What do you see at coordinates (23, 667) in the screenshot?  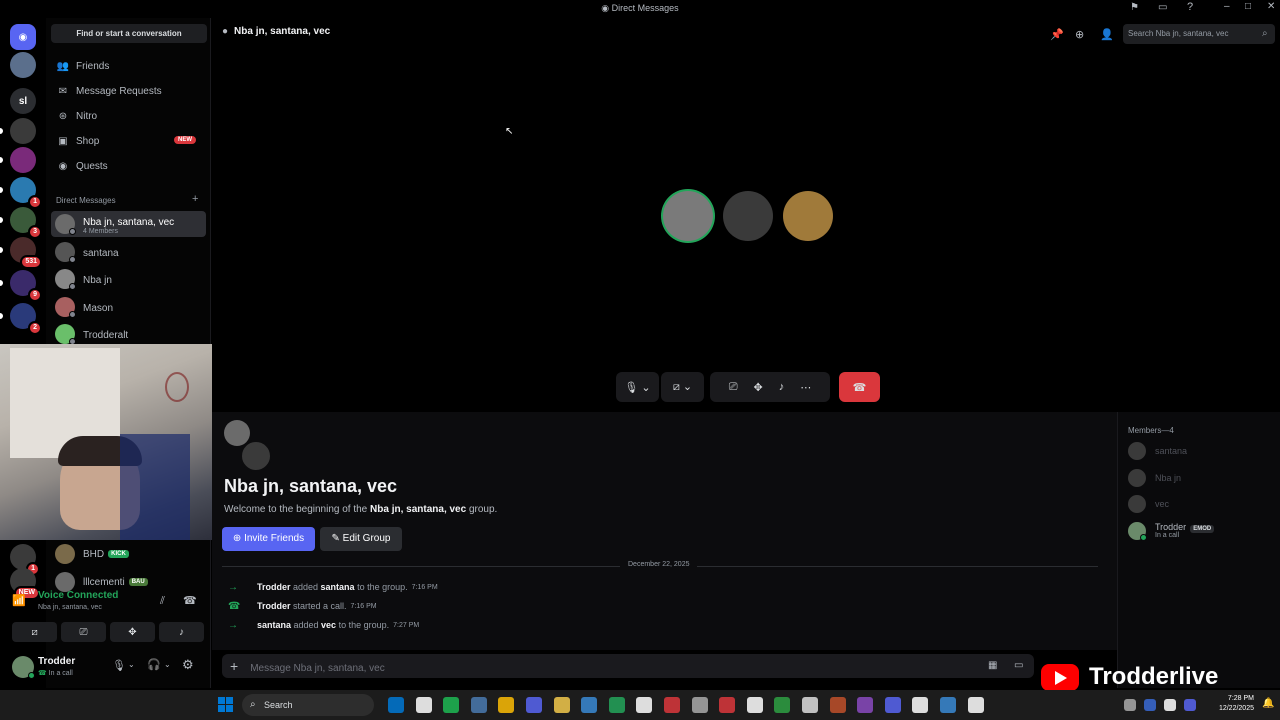 I see `user-avatar` at bounding box center [23, 667].